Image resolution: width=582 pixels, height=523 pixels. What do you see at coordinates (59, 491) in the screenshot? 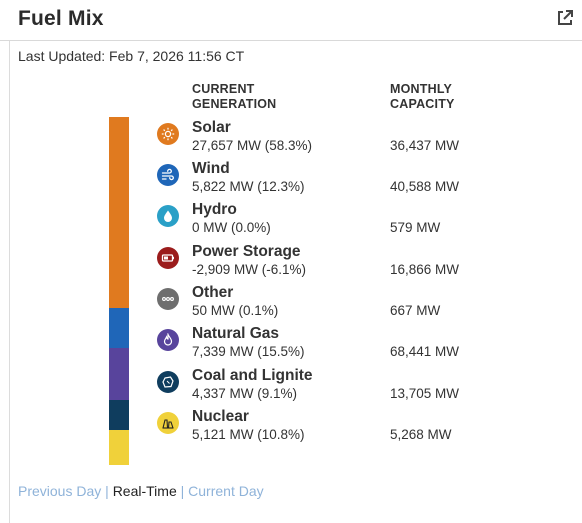
I see `previous-day-link: Previous Day` at bounding box center [59, 491].